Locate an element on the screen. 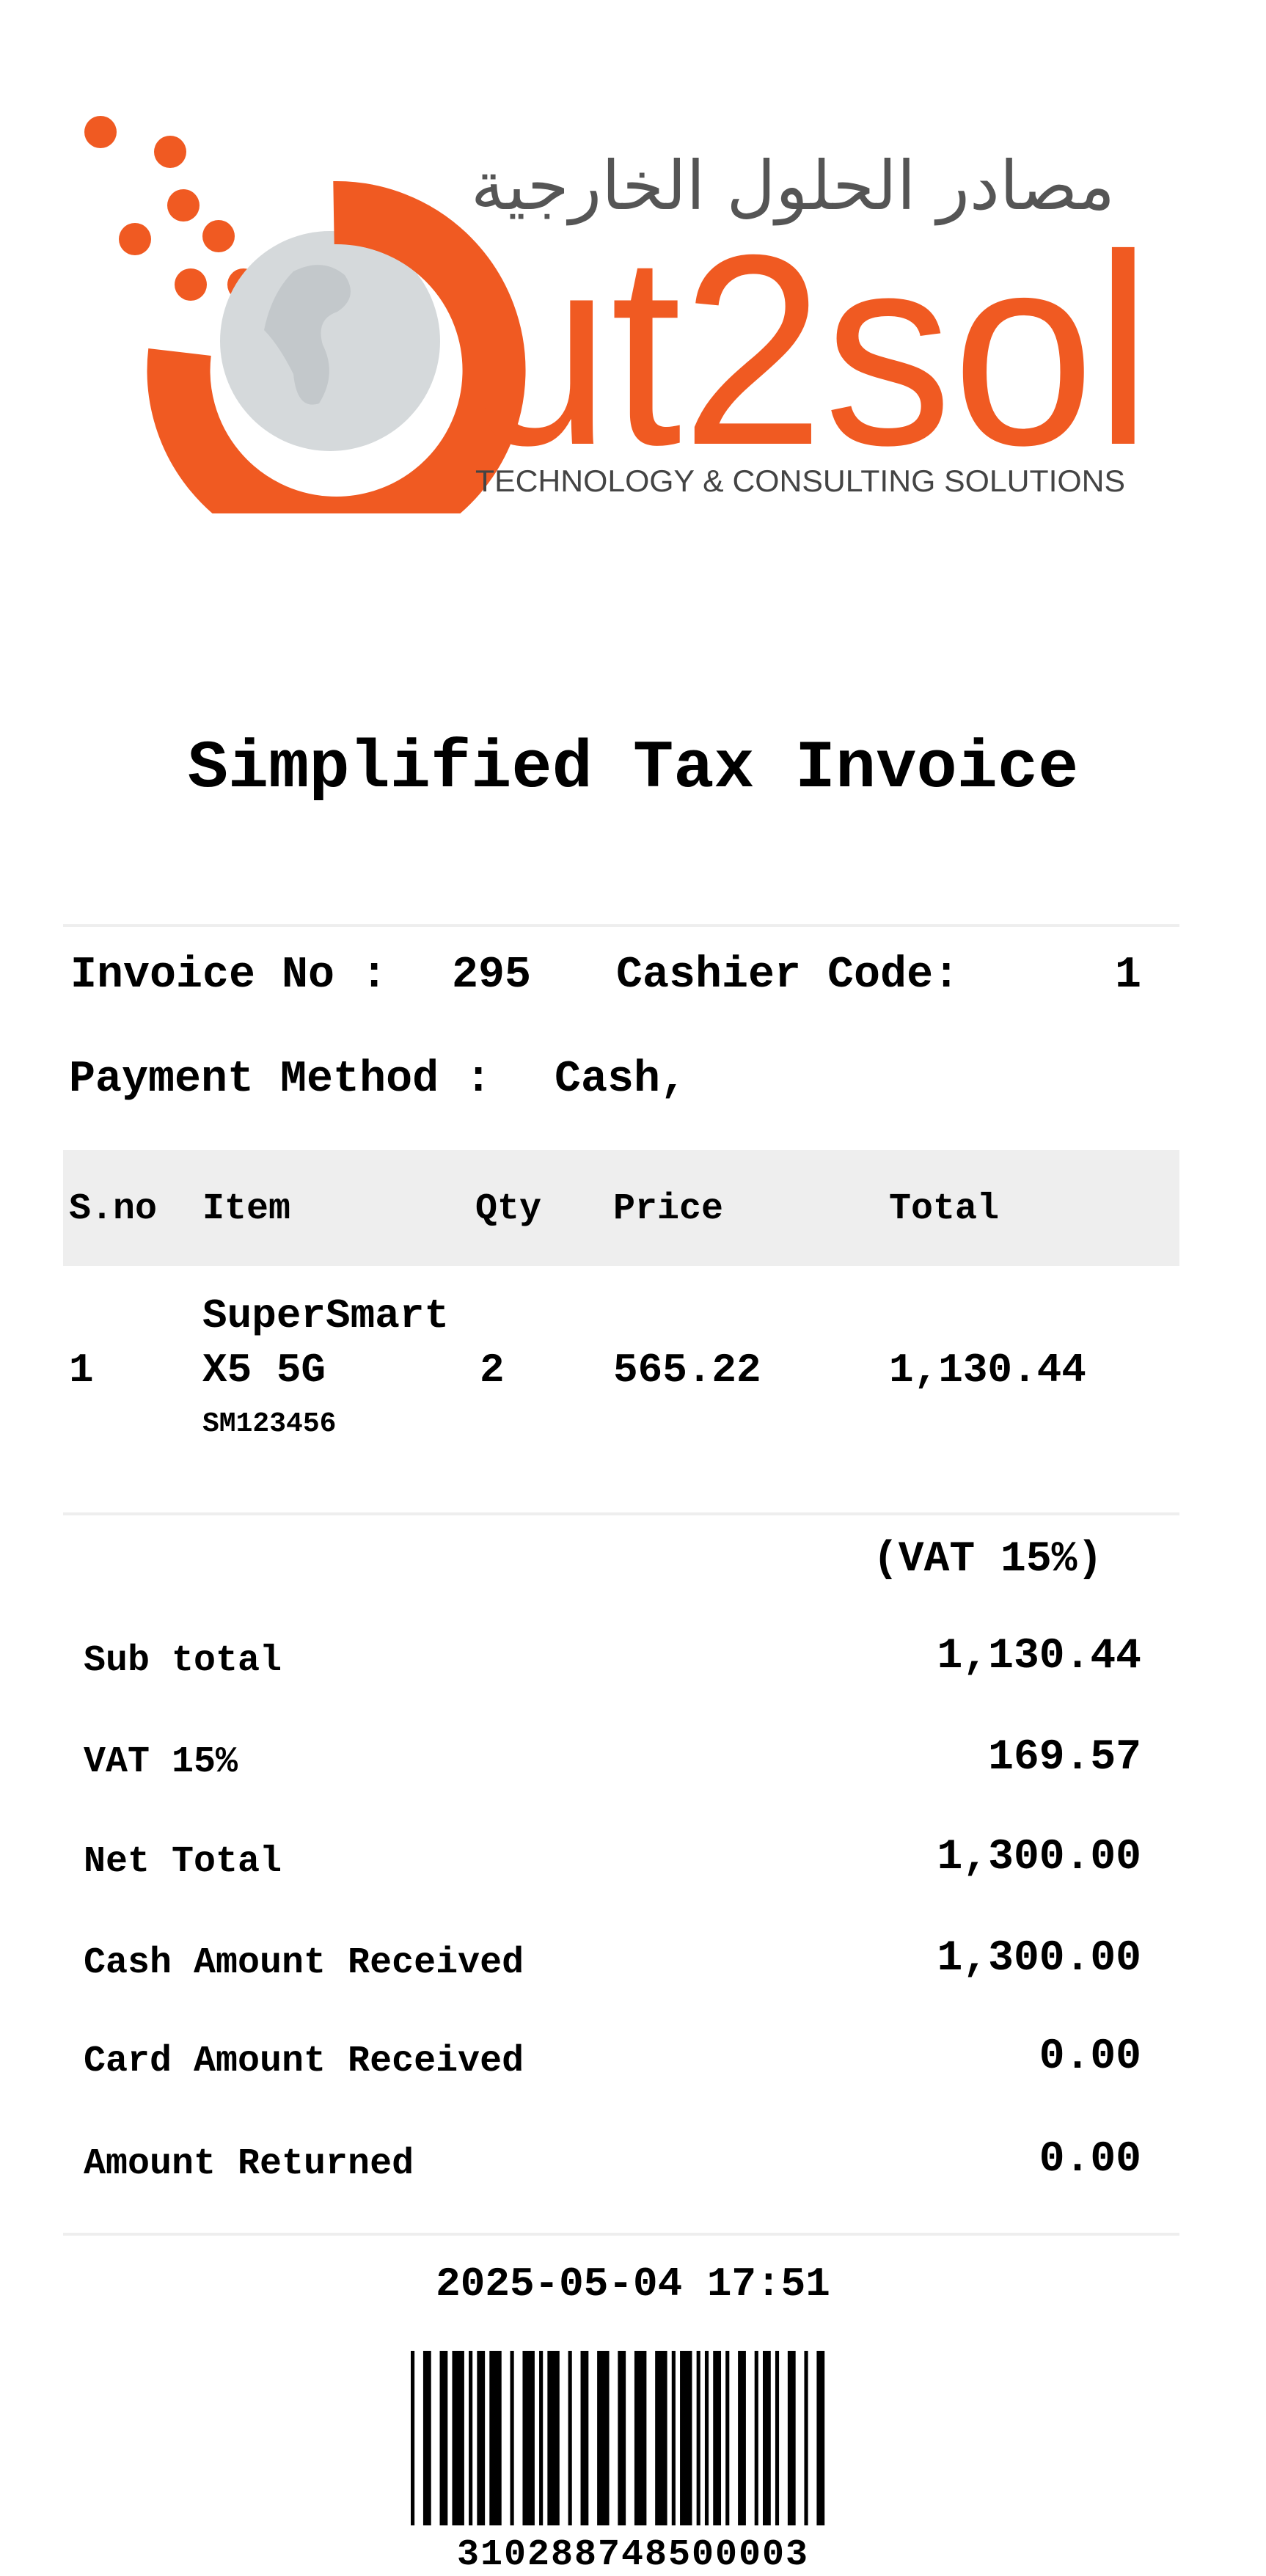 This screenshot has height=2576, width=1266. invoice-title: Simplified Tax Invoice is located at coordinates (633, 769).